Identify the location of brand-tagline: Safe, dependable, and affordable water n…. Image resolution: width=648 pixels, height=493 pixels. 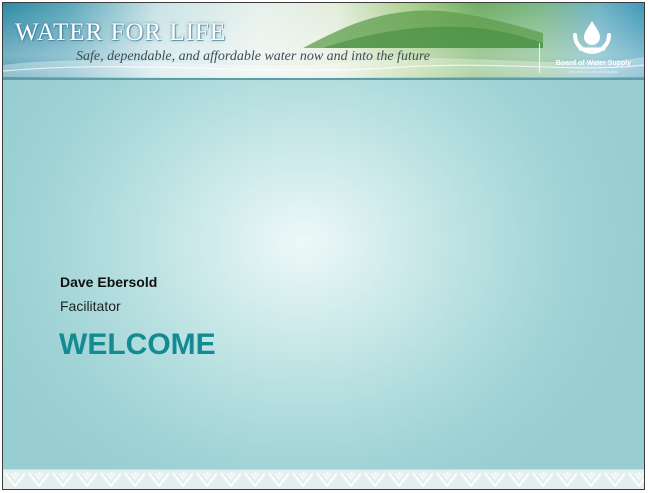
(253, 56).